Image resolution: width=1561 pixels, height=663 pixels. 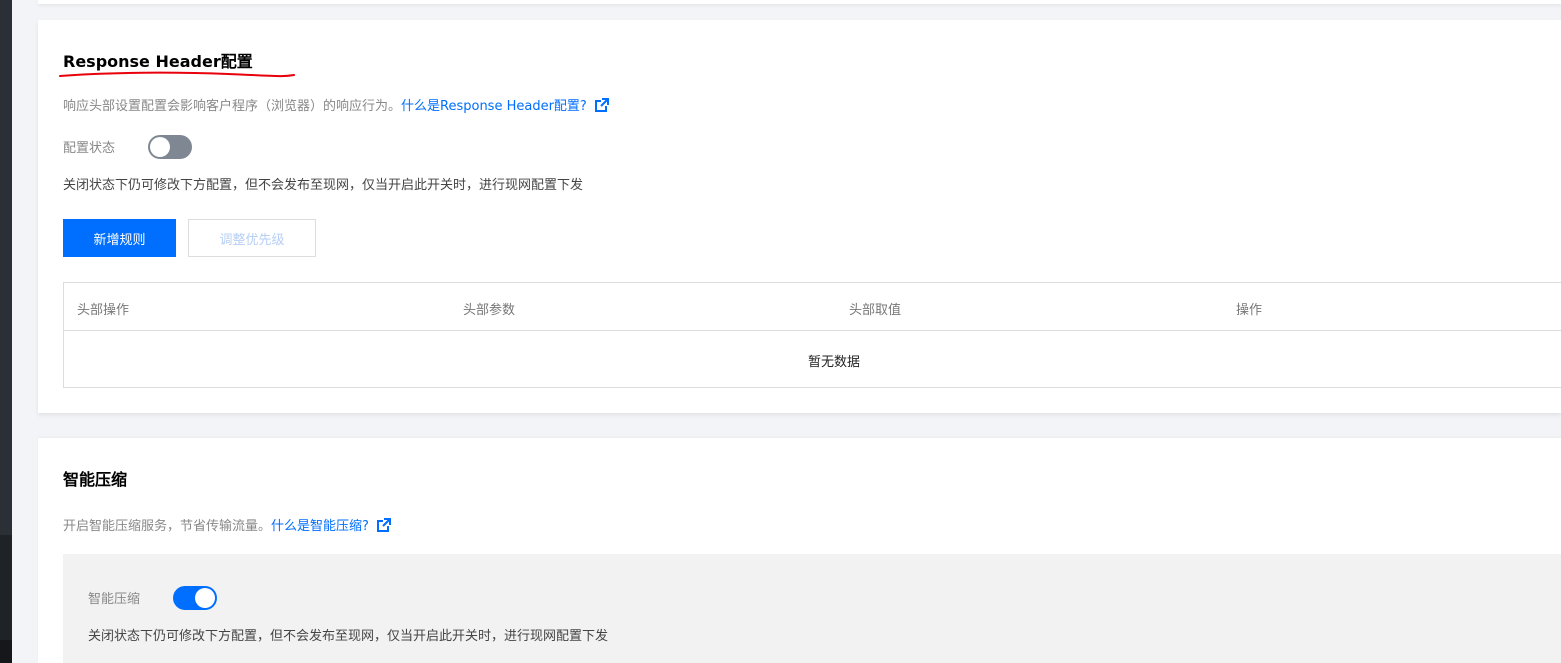 What do you see at coordinates (114, 599) in the screenshot?
I see `compression-toggle-label: 智能压缩` at bounding box center [114, 599].